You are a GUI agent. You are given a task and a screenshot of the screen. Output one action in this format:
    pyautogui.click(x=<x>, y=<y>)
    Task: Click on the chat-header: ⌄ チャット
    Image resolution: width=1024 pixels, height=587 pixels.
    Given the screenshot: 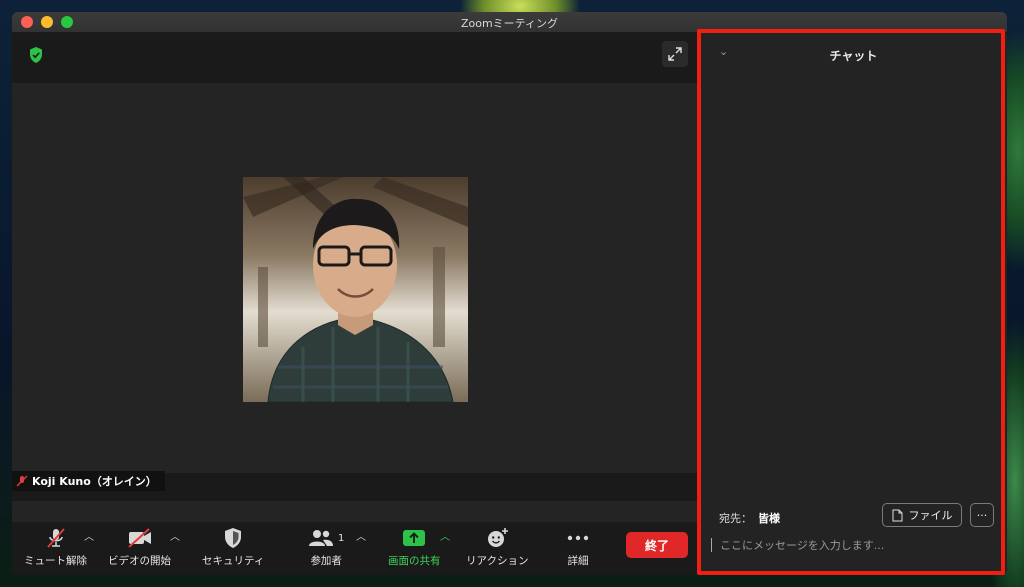 What is the action you would take?
    pyautogui.click(x=853, y=53)
    